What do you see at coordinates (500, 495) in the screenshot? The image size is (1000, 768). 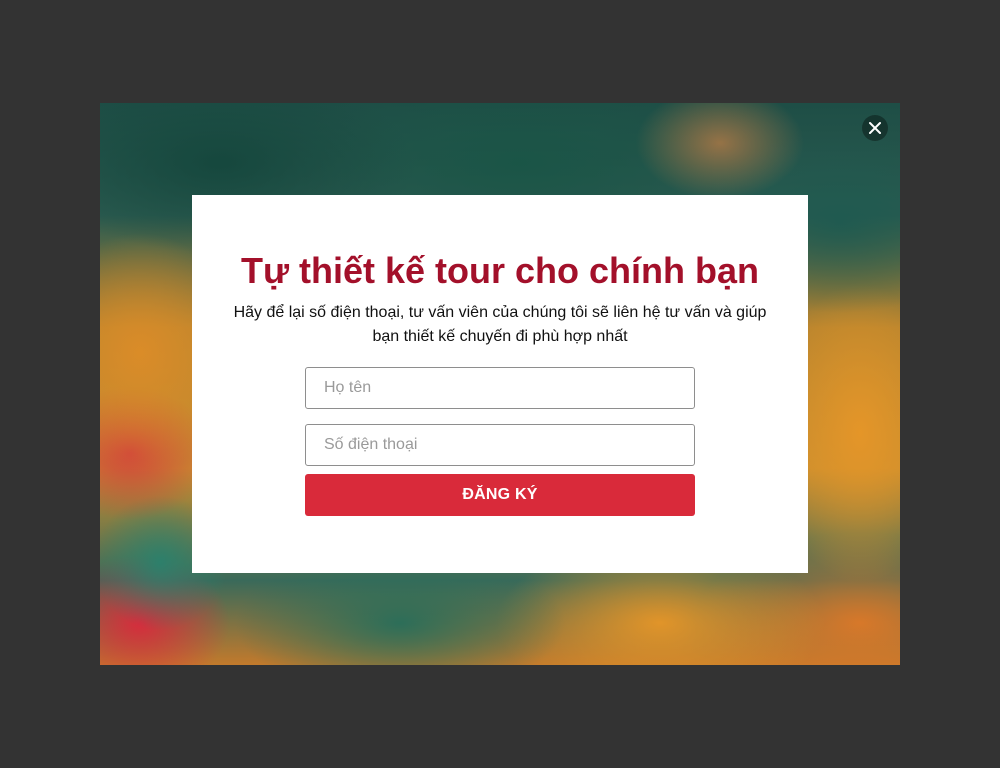 I see `register-button: ĐĂNG KÝ` at bounding box center [500, 495].